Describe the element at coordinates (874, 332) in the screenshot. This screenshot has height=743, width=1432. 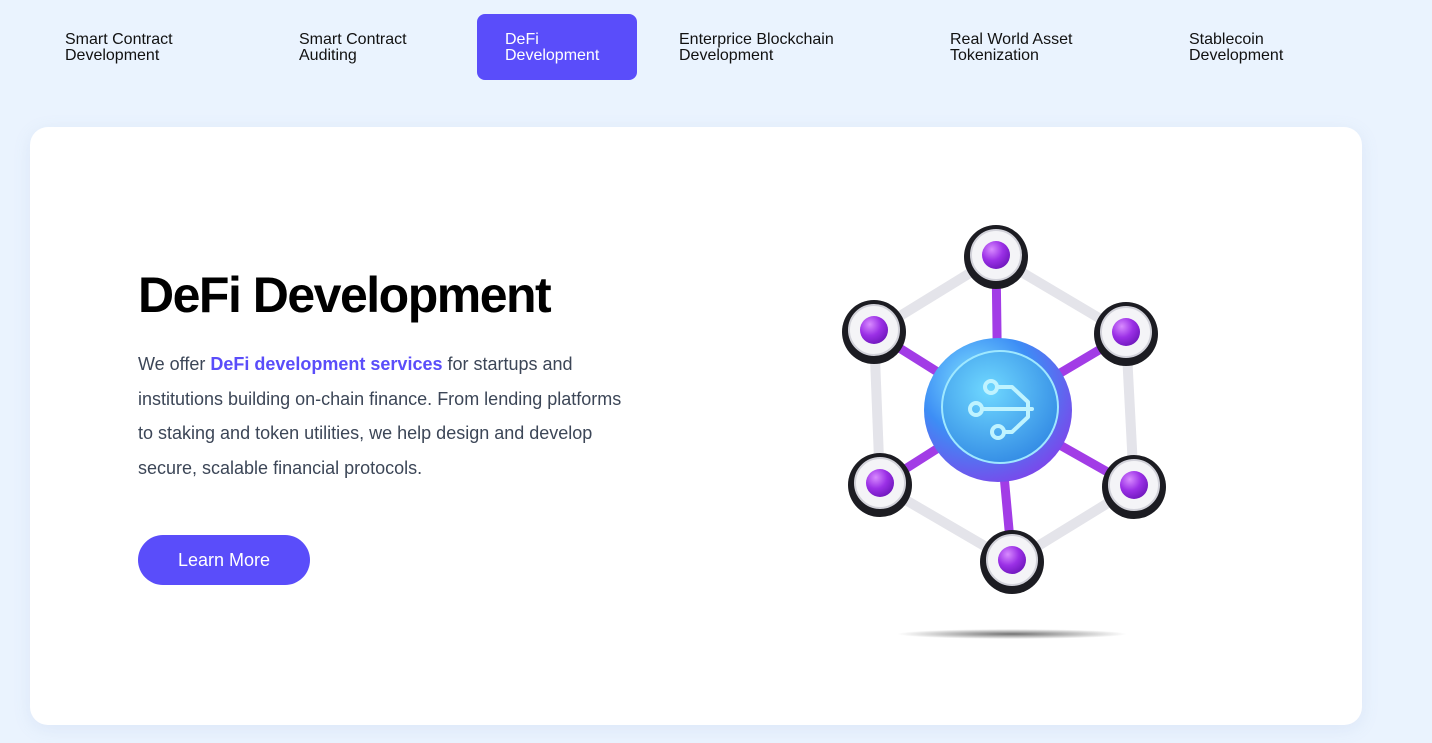
I see `node-top-left` at that location.